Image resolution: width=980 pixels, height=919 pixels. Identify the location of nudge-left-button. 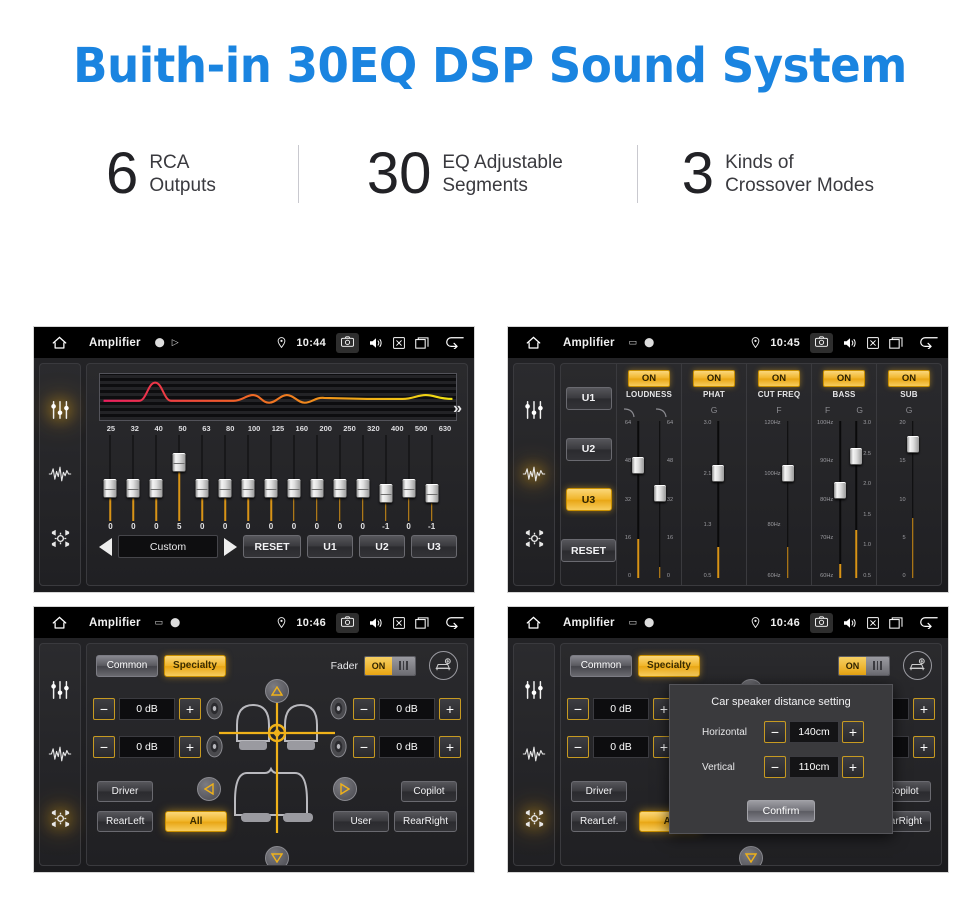
(209, 789).